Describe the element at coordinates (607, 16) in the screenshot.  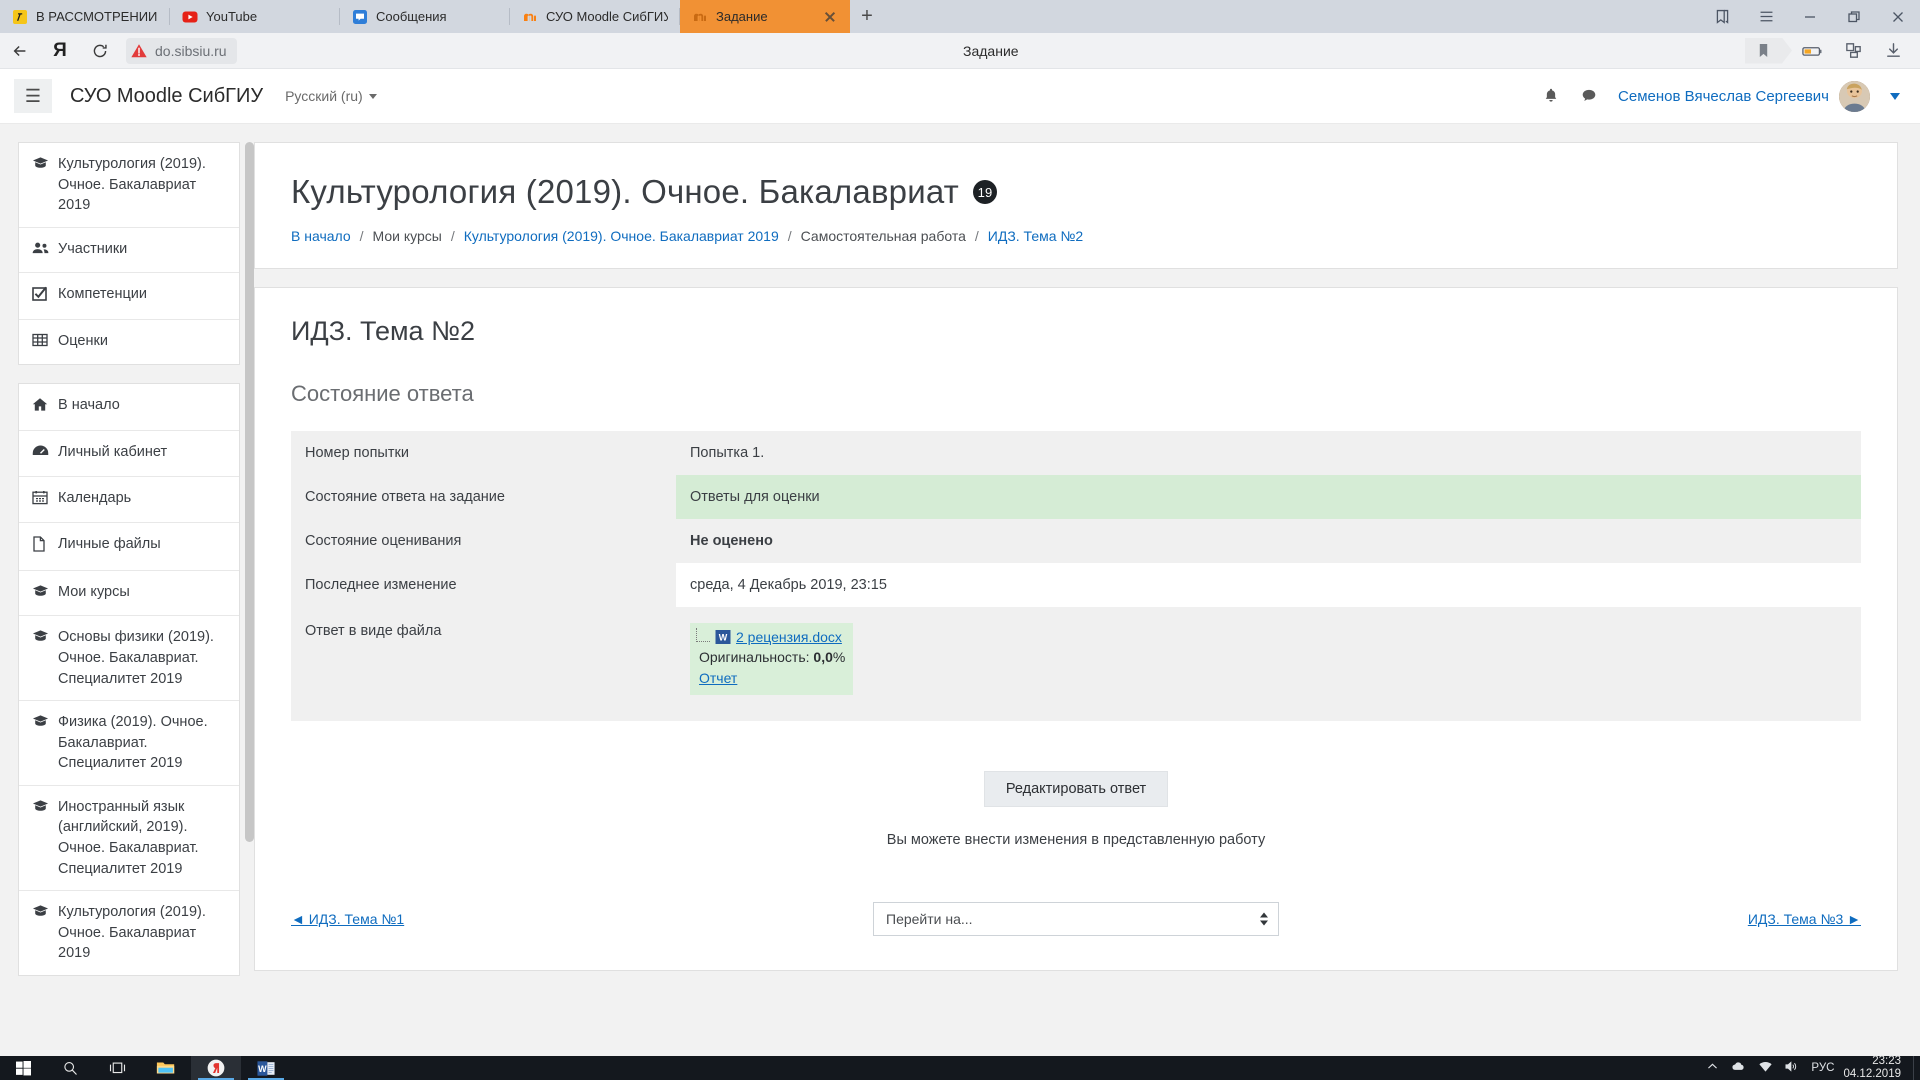
I see `browser-tab-title: СУО Moodle СибГИУ: Техн` at that location.